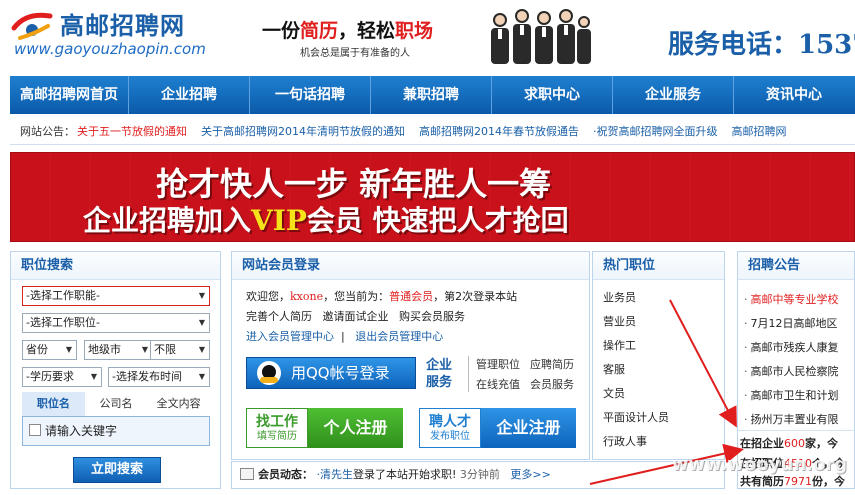  Describe the element at coordinates (49, 350) in the screenshot. I see `province-select: 省份` at that location.